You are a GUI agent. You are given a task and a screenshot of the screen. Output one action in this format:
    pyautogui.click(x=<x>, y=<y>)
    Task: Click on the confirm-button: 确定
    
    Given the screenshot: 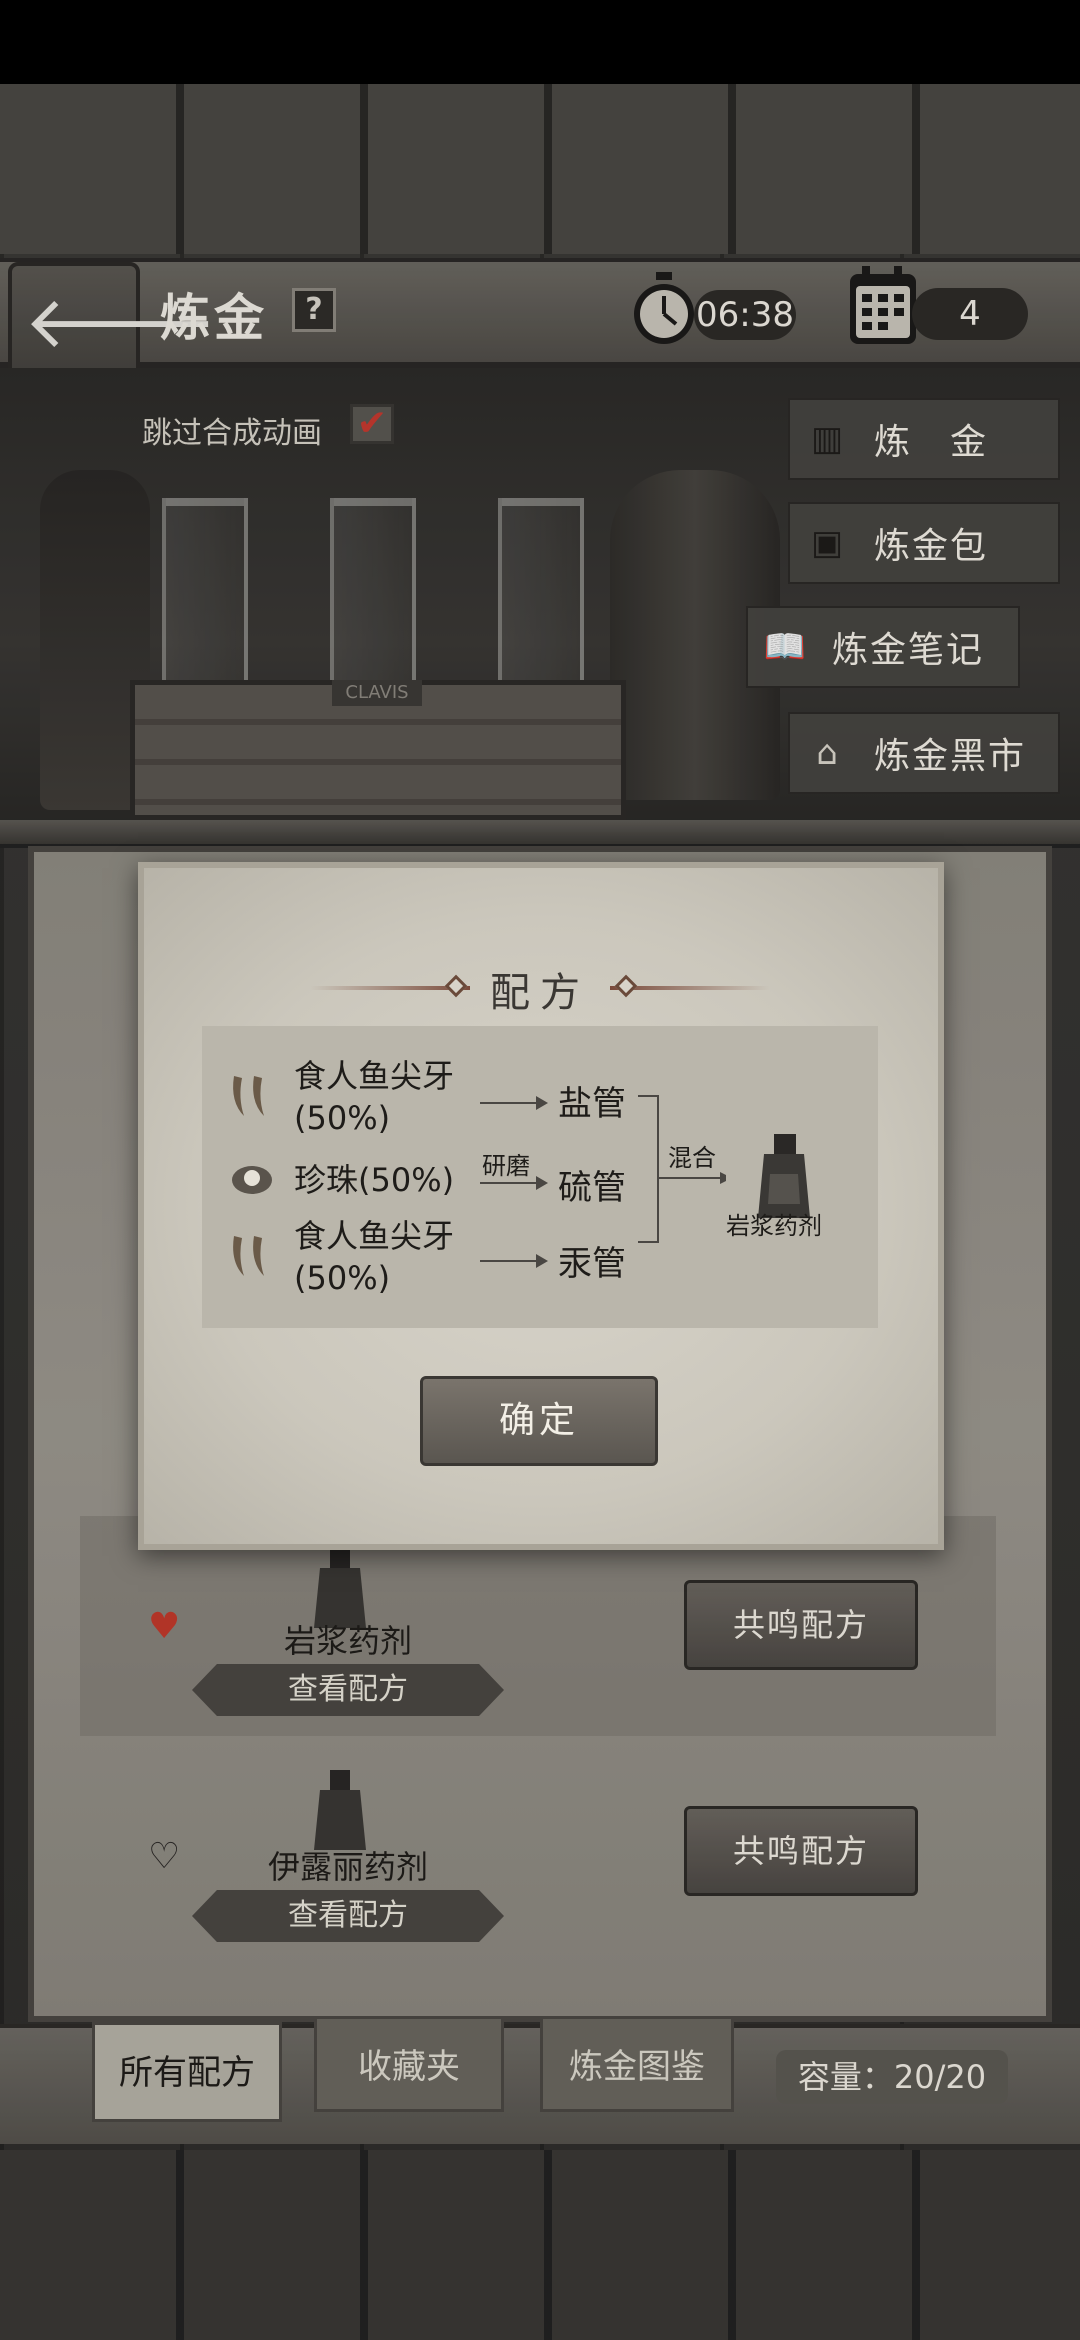 What is the action you would take?
    pyautogui.click(x=539, y=1421)
    